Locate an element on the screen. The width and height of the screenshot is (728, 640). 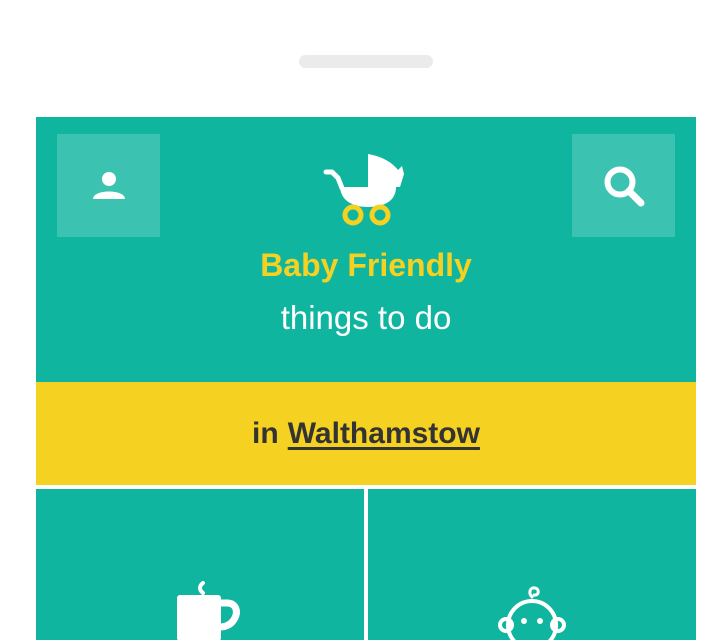
location-bar: in Walthamstow is located at coordinates (366, 433).